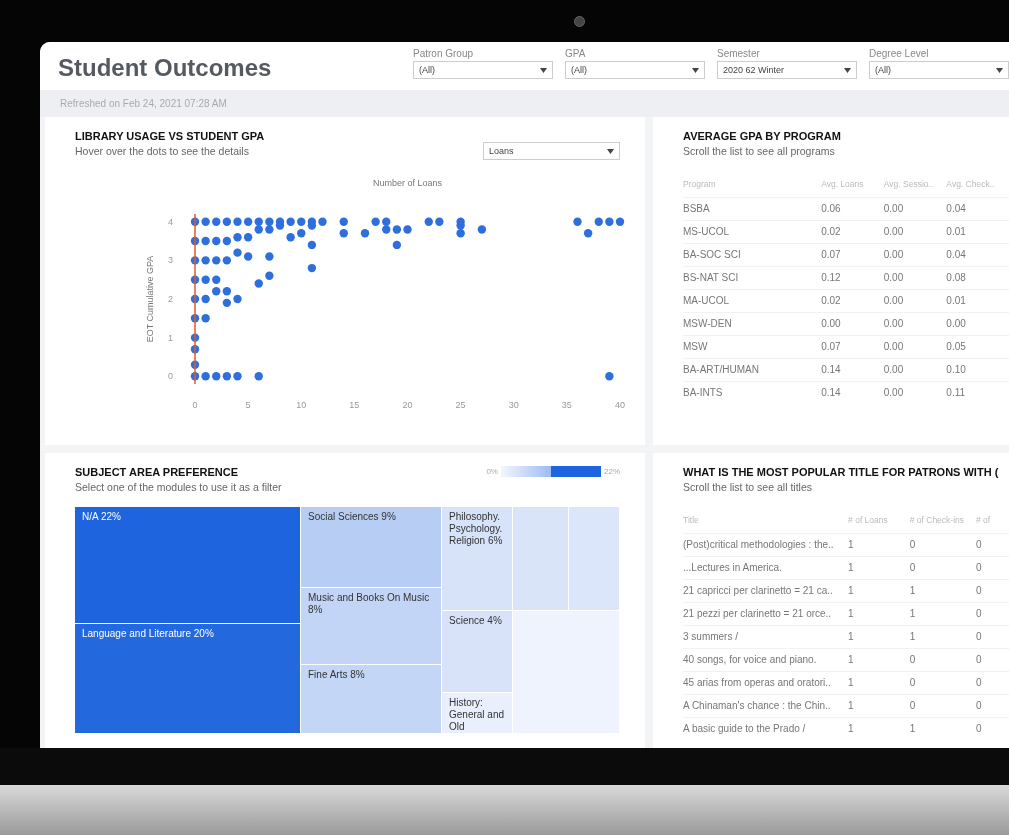 Image resolution: width=1009 pixels, height=835 pixels. Describe the element at coordinates (371, 699) in the screenshot. I see `treemap-tile: Fine Arts 8%` at that location.